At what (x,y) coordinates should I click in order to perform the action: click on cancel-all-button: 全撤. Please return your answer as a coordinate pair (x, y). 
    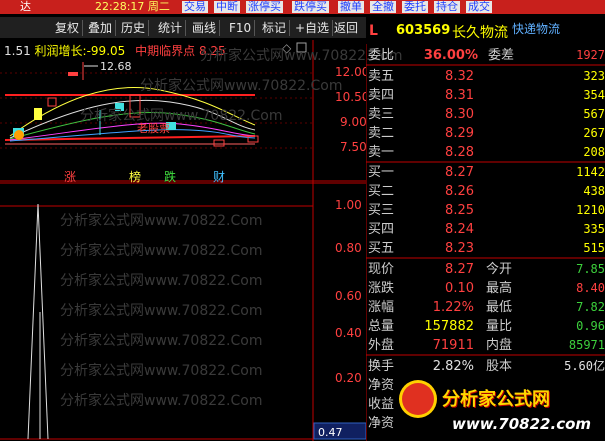
    Looking at the image, I should click on (383, 7).